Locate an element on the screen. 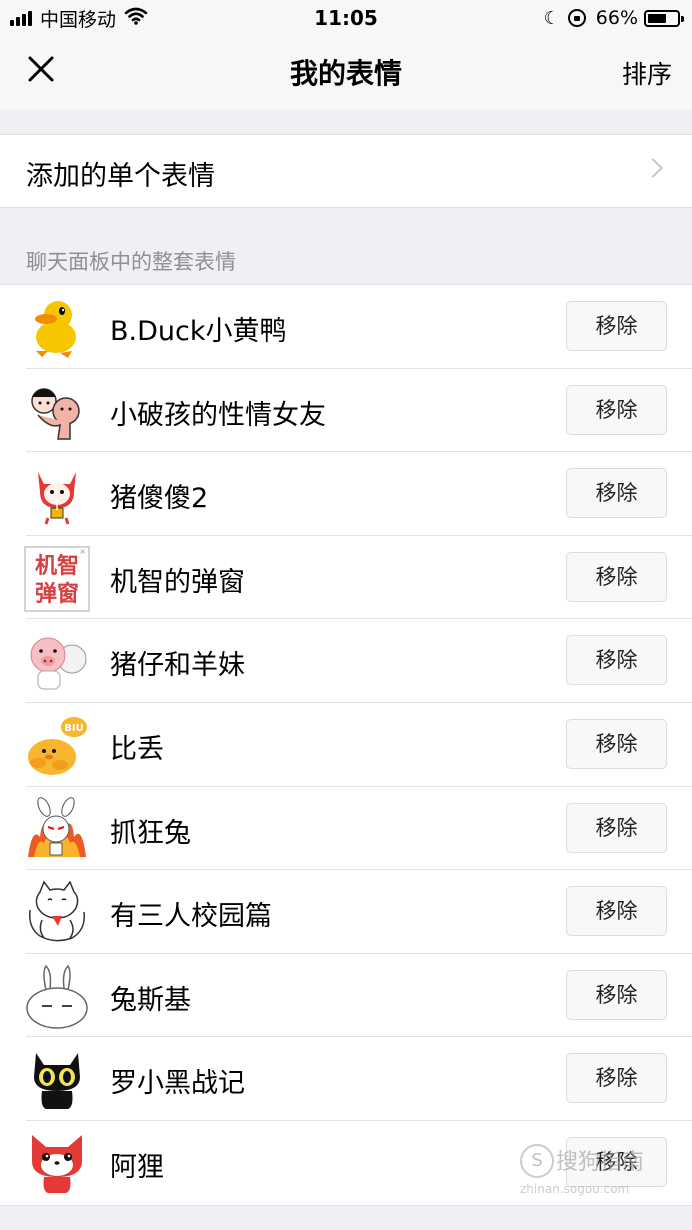  pig-hood-icon is located at coordinates (57, 495).